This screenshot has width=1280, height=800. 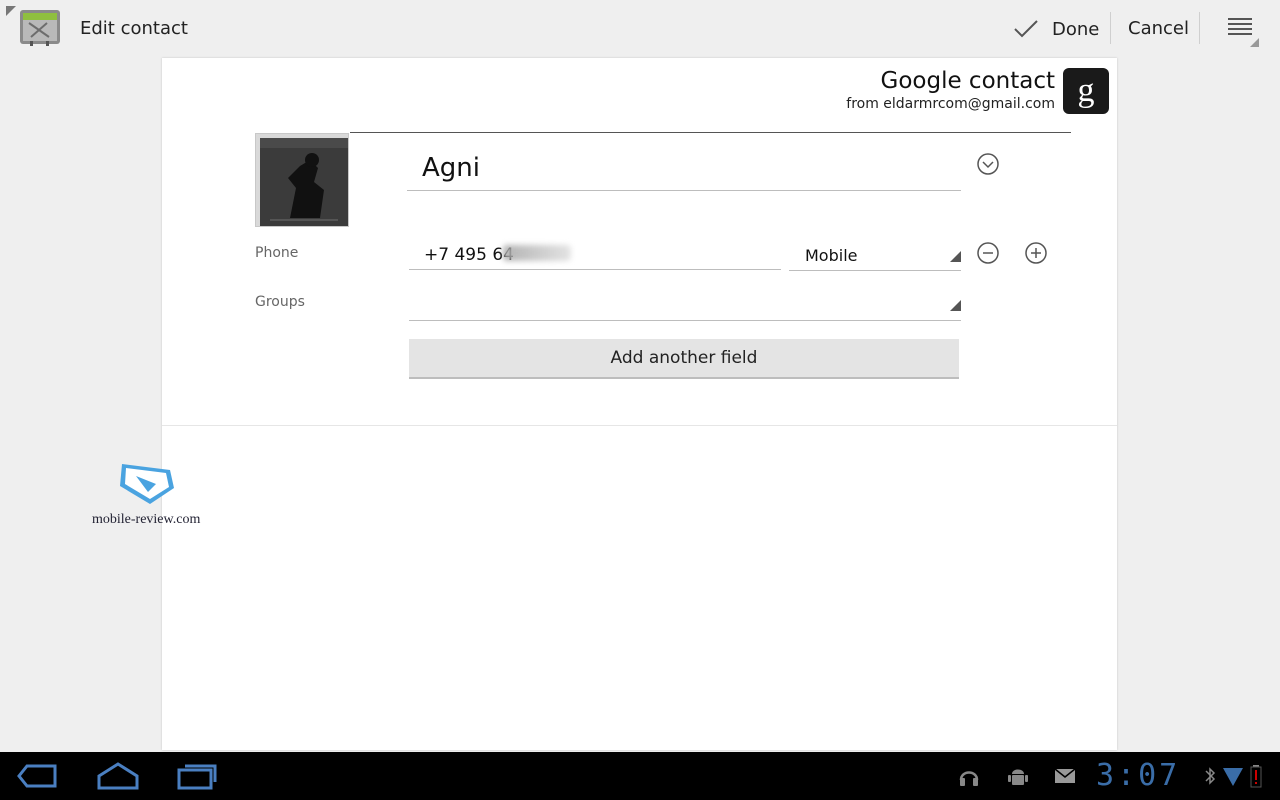 What do you see at coordinates (537, 253) in the screenshot?
I see `redacted-digits` at bounding box center [537, 253].